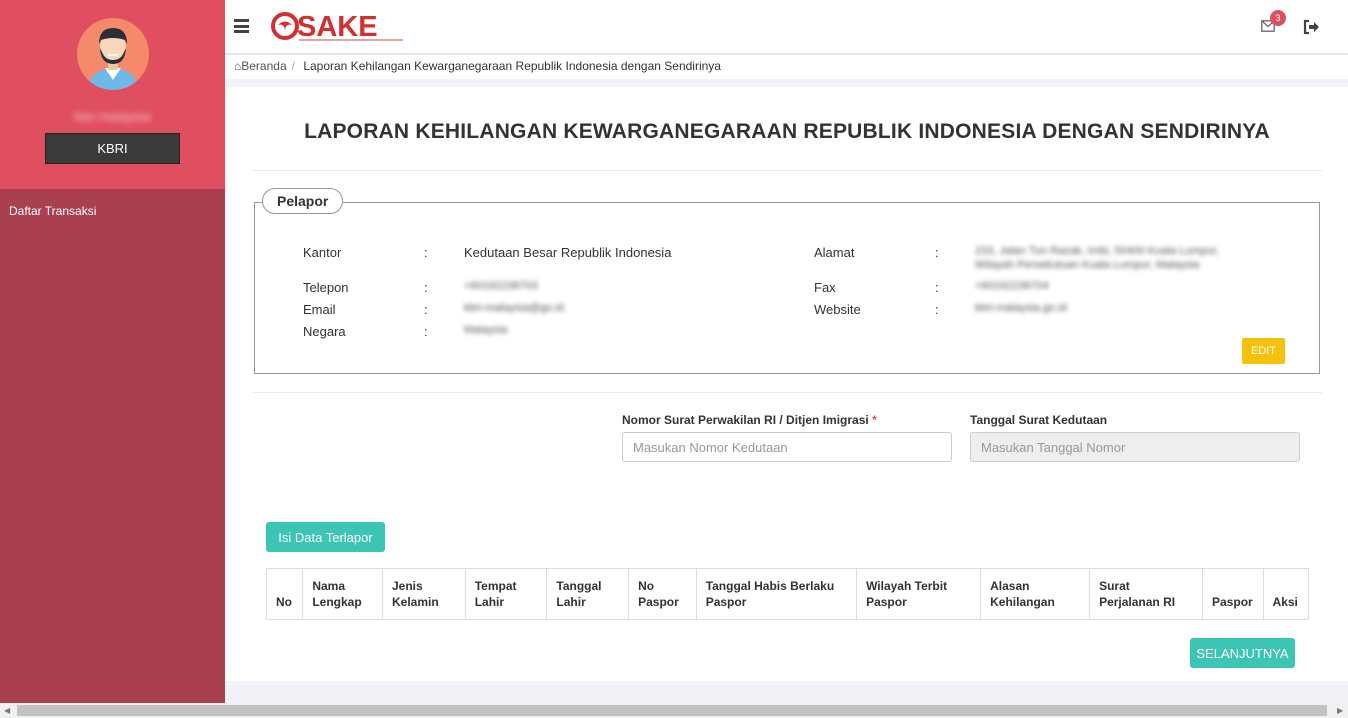  What do you see at coordinates (1012, 286) in the screenshot?
I see `fax-value: +60192238704` at bounding box center [1012, 286].